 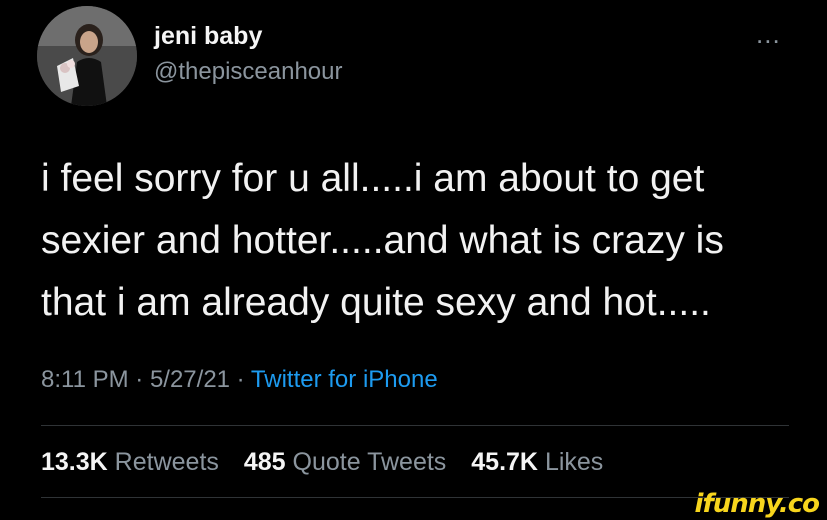 I want to click on quote-tweets-label: Quote Tweets, so click(x=369, y=462).